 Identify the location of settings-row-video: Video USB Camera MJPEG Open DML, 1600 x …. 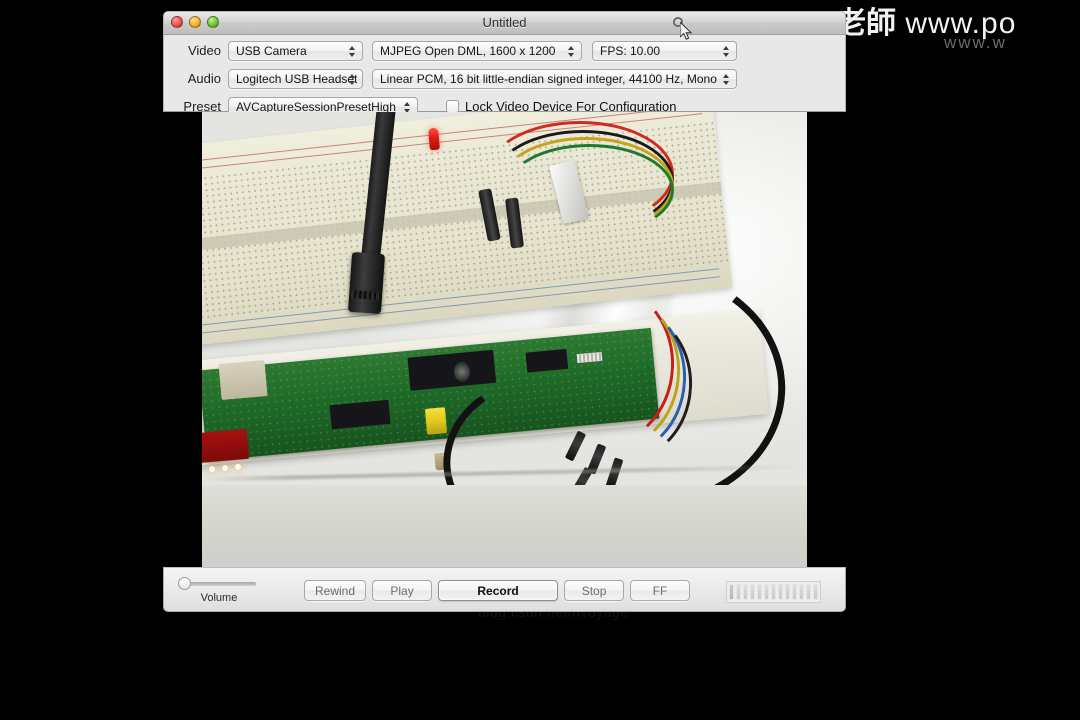
(505, 50).